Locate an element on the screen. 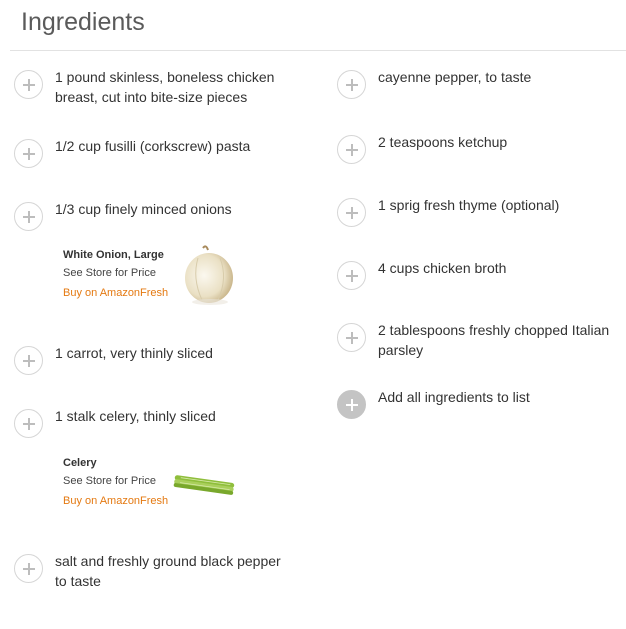 This screenshot has height=629, width=626. ingredient-item: 4 cups chicken broth is located at coordinates (477, 275).